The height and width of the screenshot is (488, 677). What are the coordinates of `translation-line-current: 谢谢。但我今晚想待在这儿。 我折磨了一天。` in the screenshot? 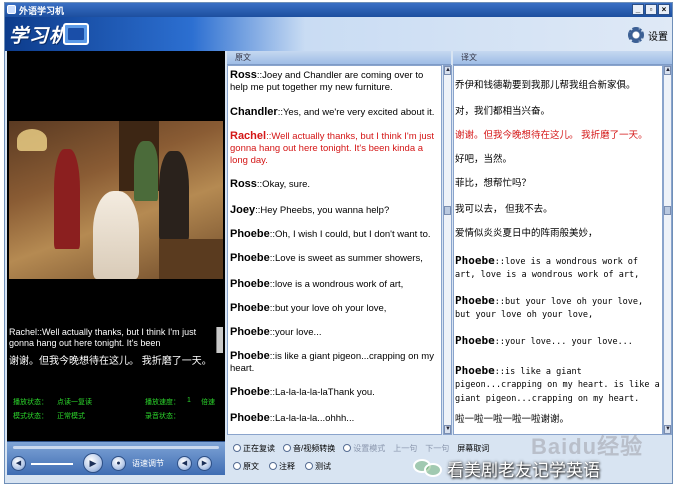 It's located at (558, 136).